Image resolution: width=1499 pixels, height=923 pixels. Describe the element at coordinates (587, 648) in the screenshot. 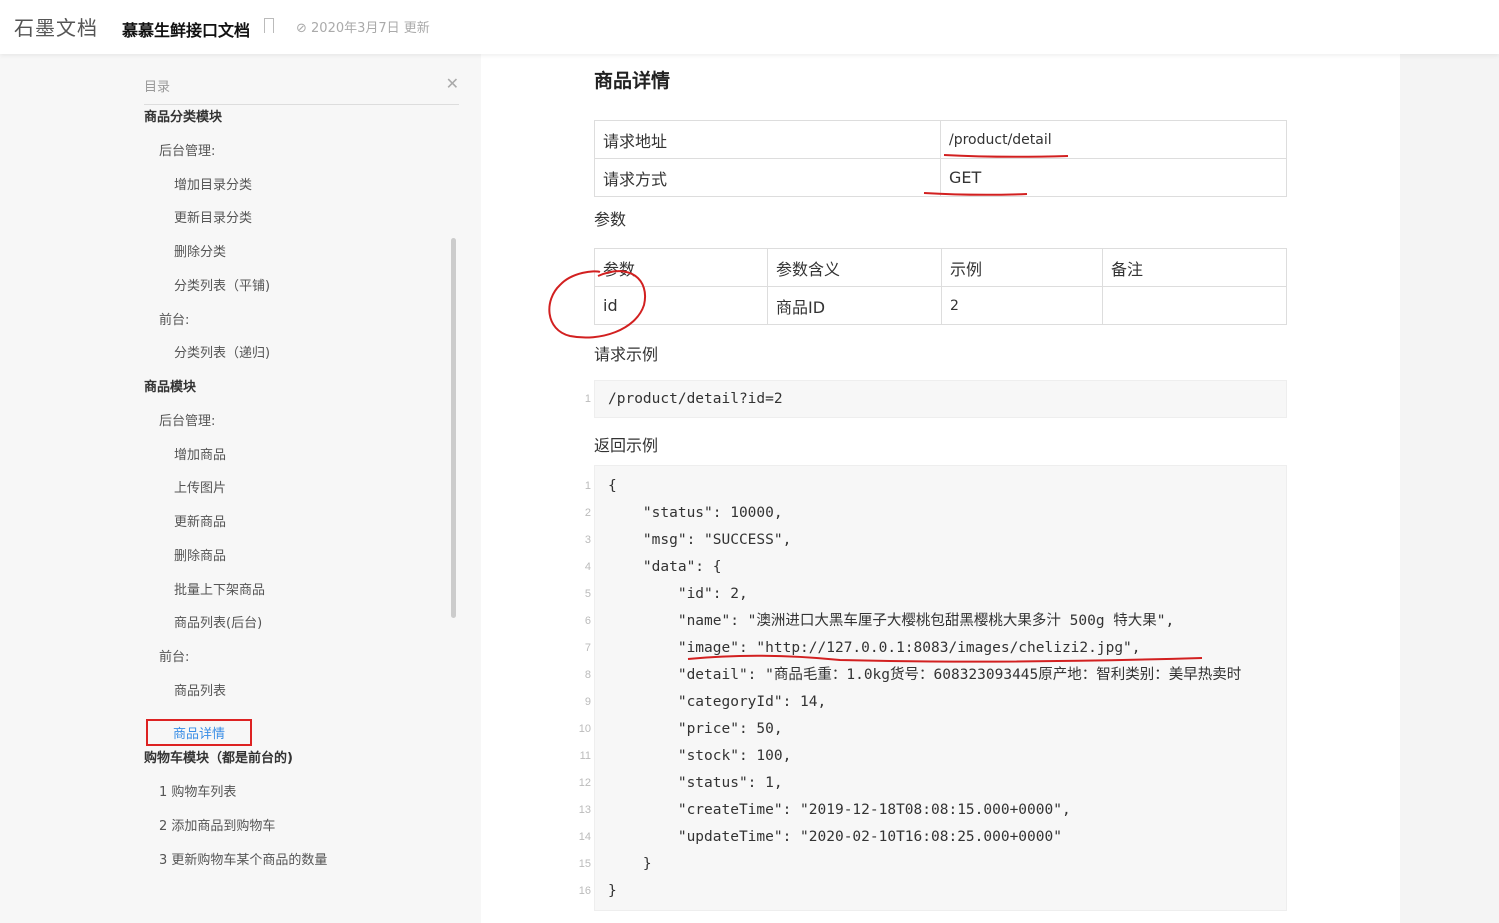

I see `line-number: 7` at that location.